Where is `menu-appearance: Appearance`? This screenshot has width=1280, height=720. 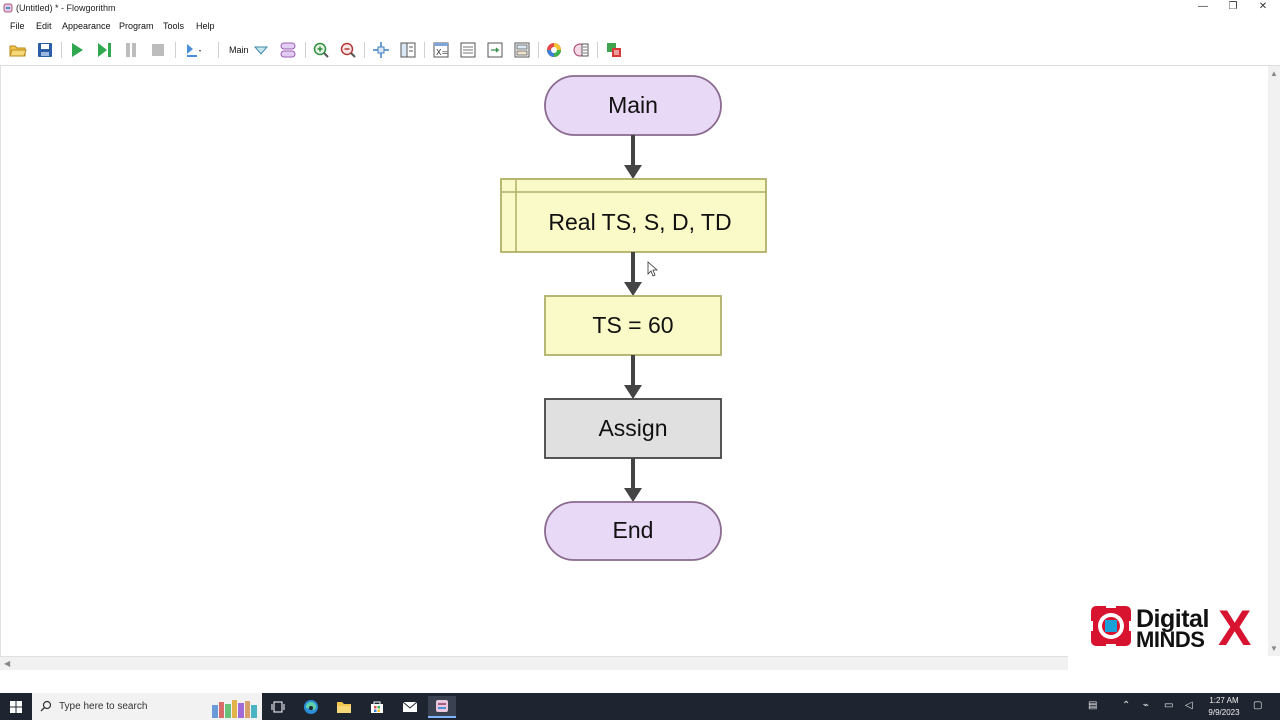 menu-appearance: Appearance is located at coordinates (86, 26).